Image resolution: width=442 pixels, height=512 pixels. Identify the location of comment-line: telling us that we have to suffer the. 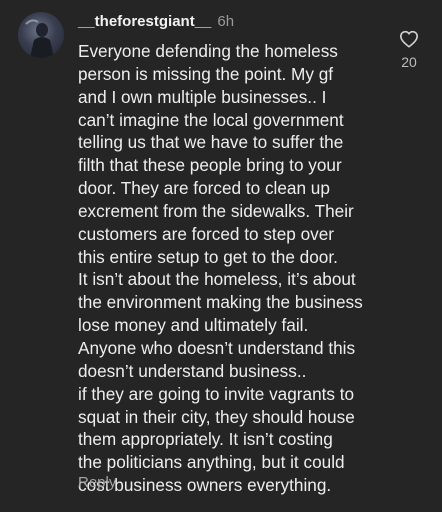
(211, 142).